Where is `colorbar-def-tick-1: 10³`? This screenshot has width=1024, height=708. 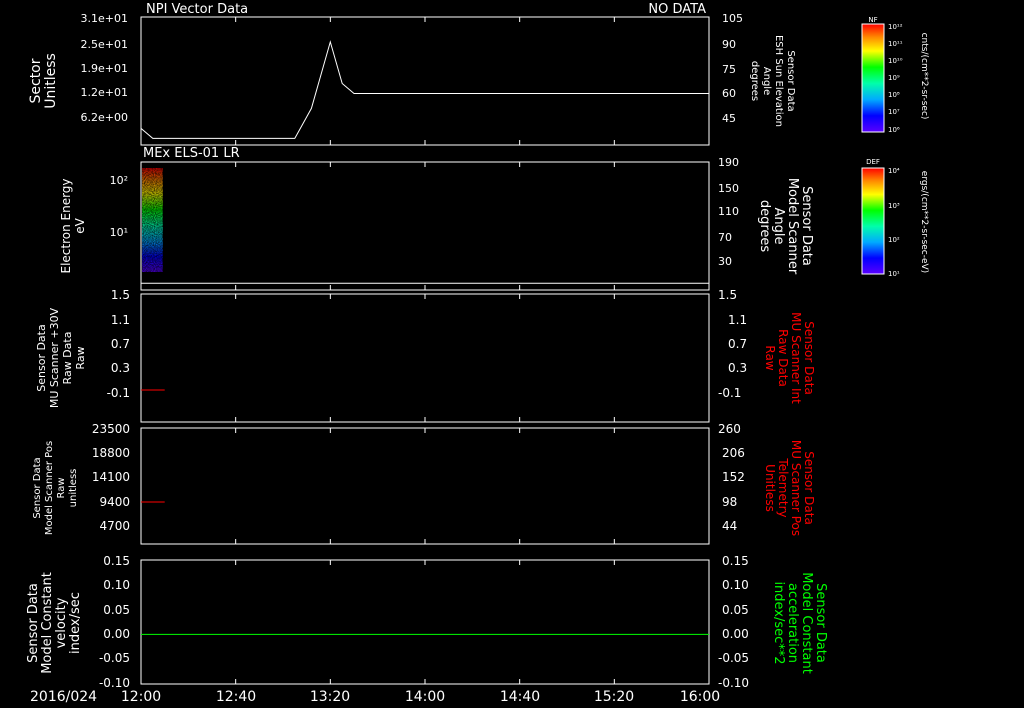
colorbar-def-tick-1: 10³ is located at coordinates (894, 206).